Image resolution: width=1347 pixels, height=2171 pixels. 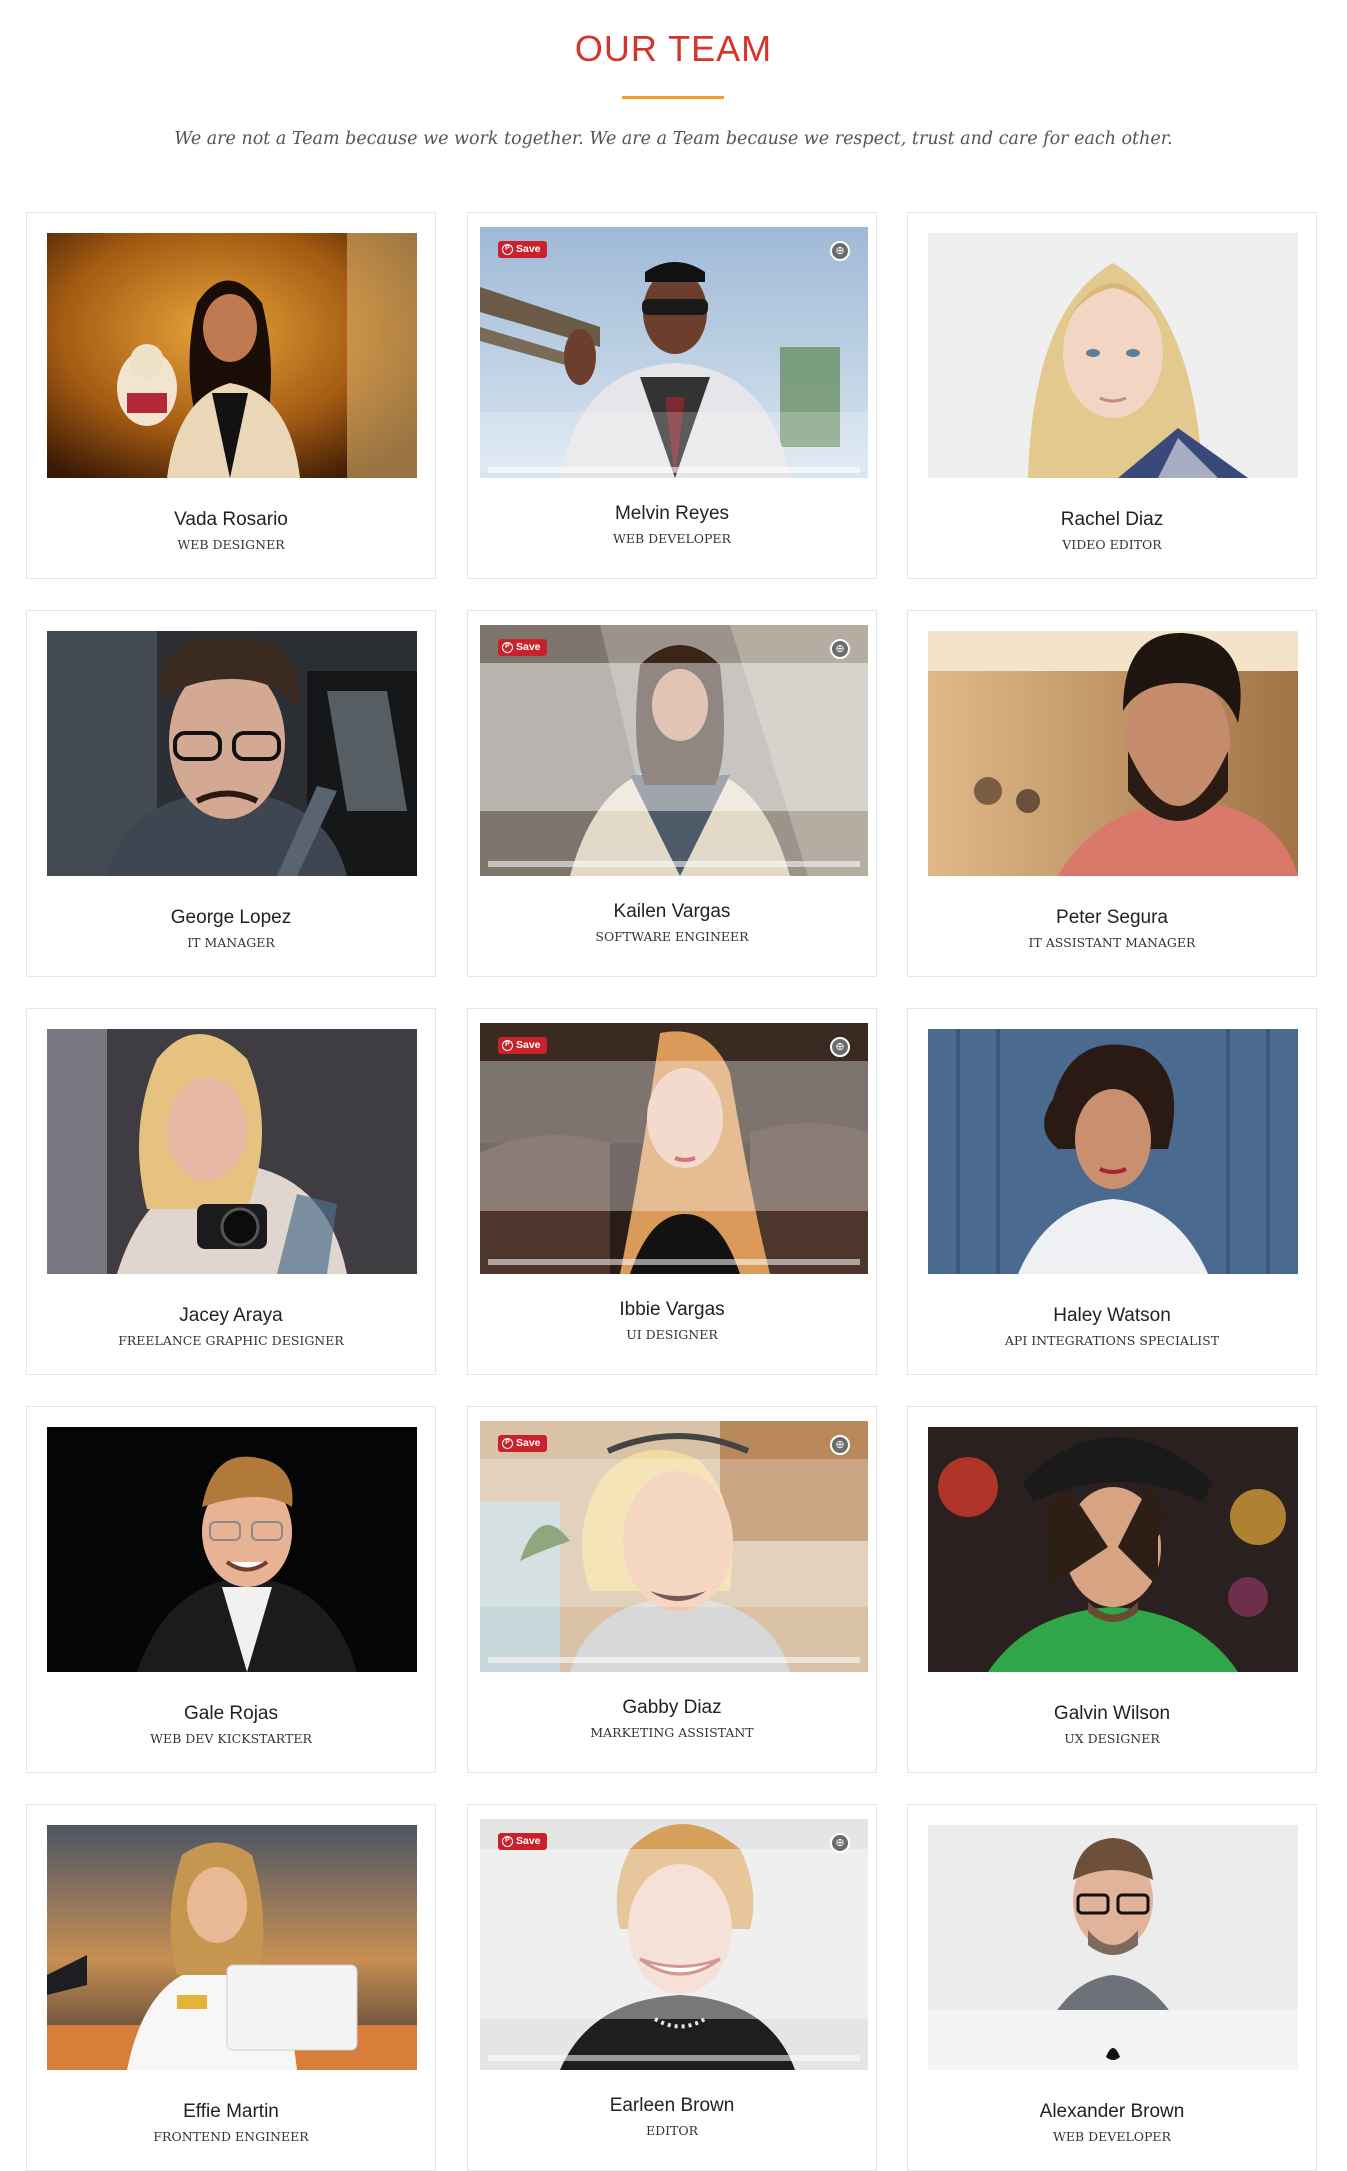 I want to click on team-card: P Save ⊕ Ibbie Vargas UI DESIGNER, so click(x=672, y=1191).